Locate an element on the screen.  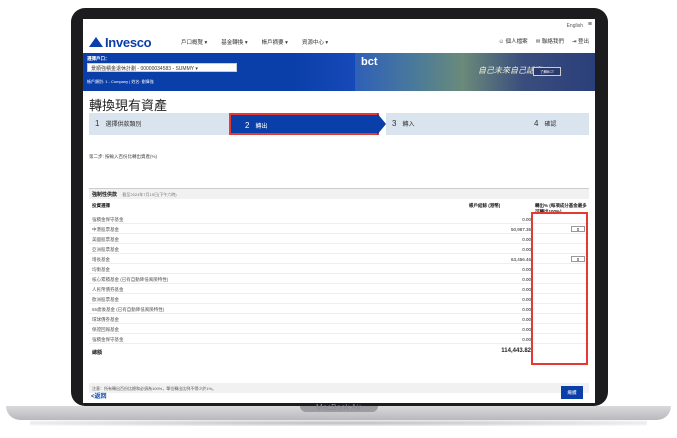
banner-account-area is located at coordinates (233, 72).